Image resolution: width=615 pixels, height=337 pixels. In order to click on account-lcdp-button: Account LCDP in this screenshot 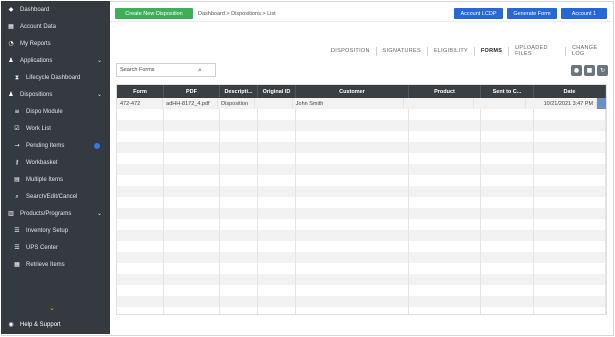, I will do `click(478, 13)`.